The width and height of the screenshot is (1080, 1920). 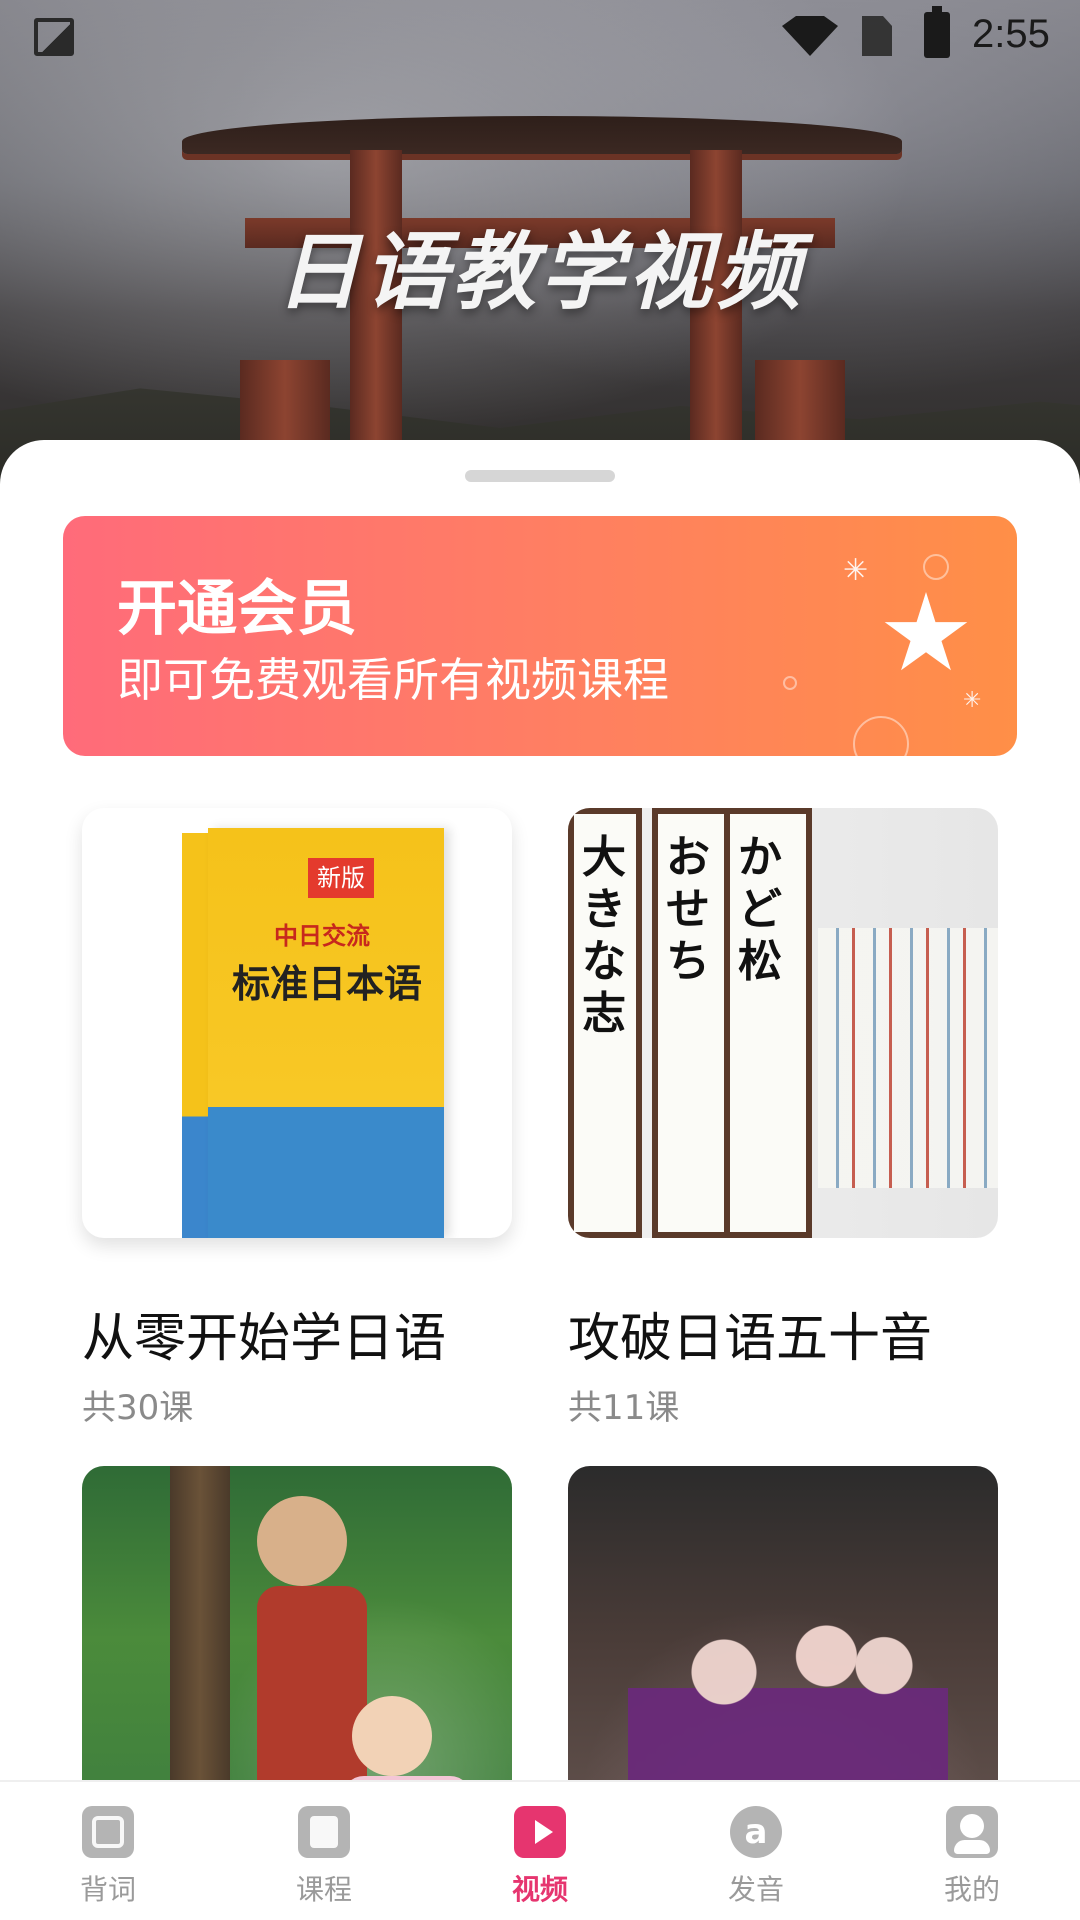 I want to click on at-sign-icon-glyph: a, so click(x=756, y=1832).